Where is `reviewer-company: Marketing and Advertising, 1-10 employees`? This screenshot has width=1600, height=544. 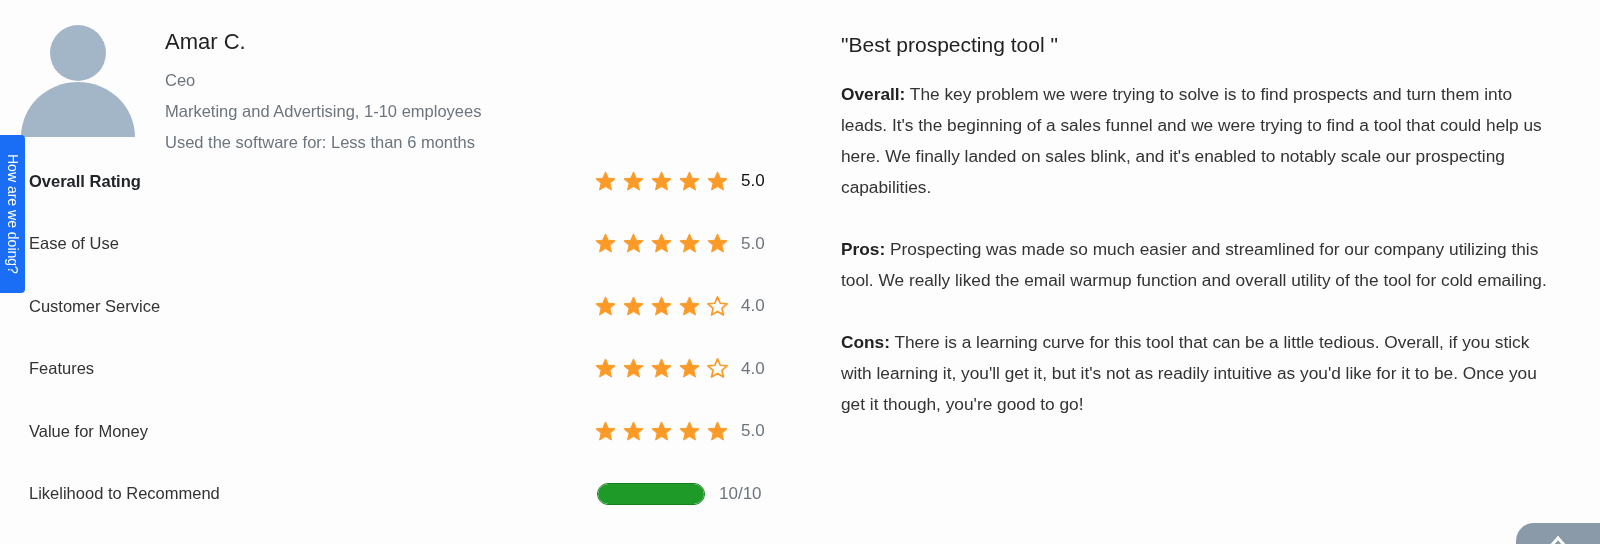 reviewer-company: Marketing and Advertising, 1-10 employees is located at coordinates (323, 111).